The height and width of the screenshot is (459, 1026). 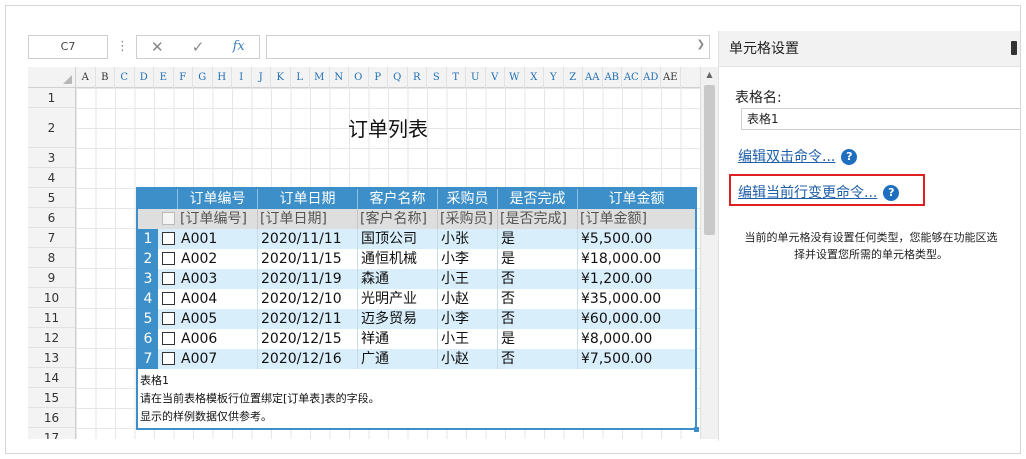 What do you see at coordinates (701, 44) in the screenshot?
I see `chevron-down-icon: ❯` at bounding box center [701, 44].